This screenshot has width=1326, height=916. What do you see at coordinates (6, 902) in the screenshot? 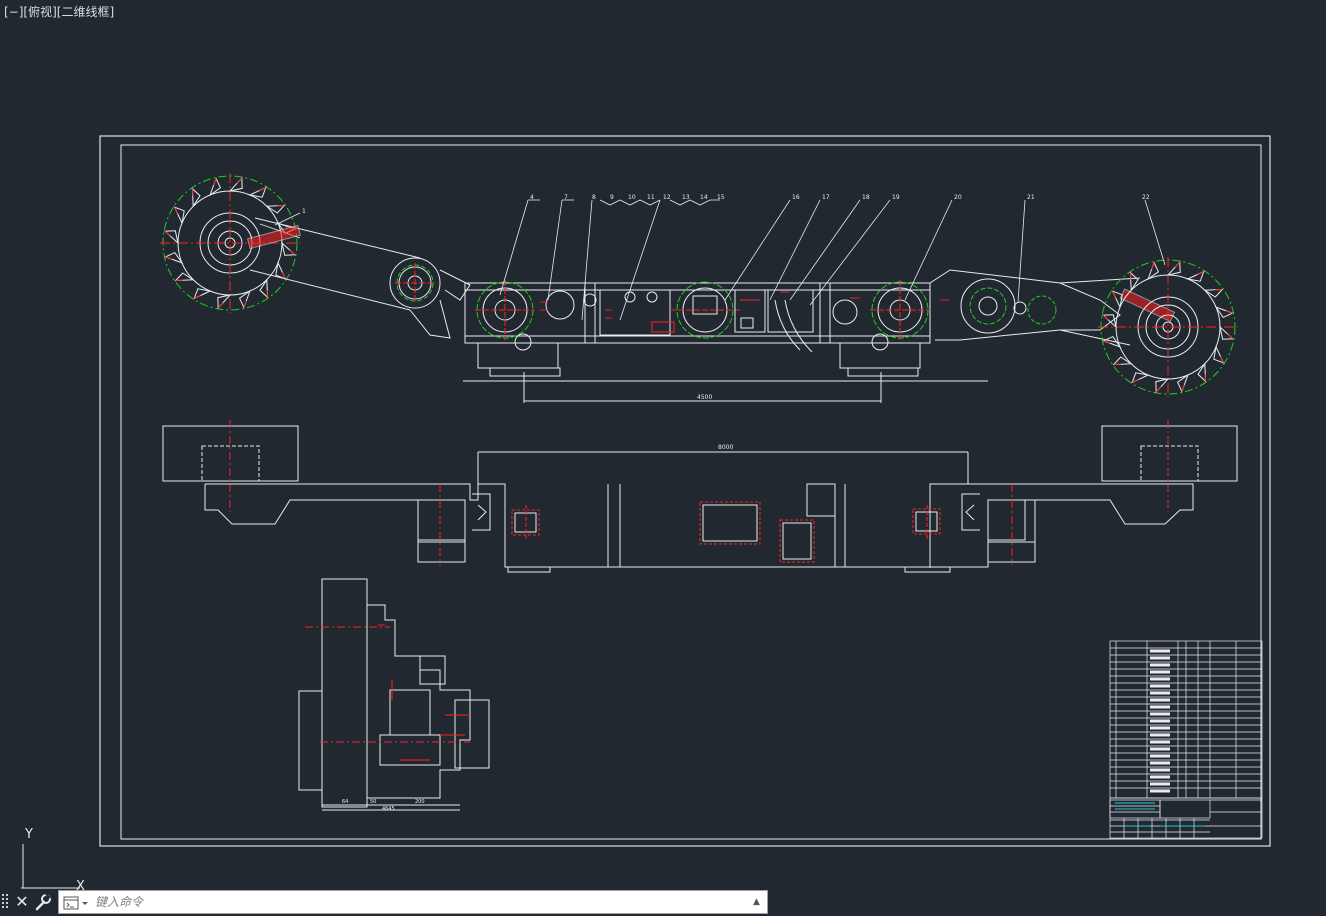
I see `drag-grip-icon` at bounding box center [6, 902].